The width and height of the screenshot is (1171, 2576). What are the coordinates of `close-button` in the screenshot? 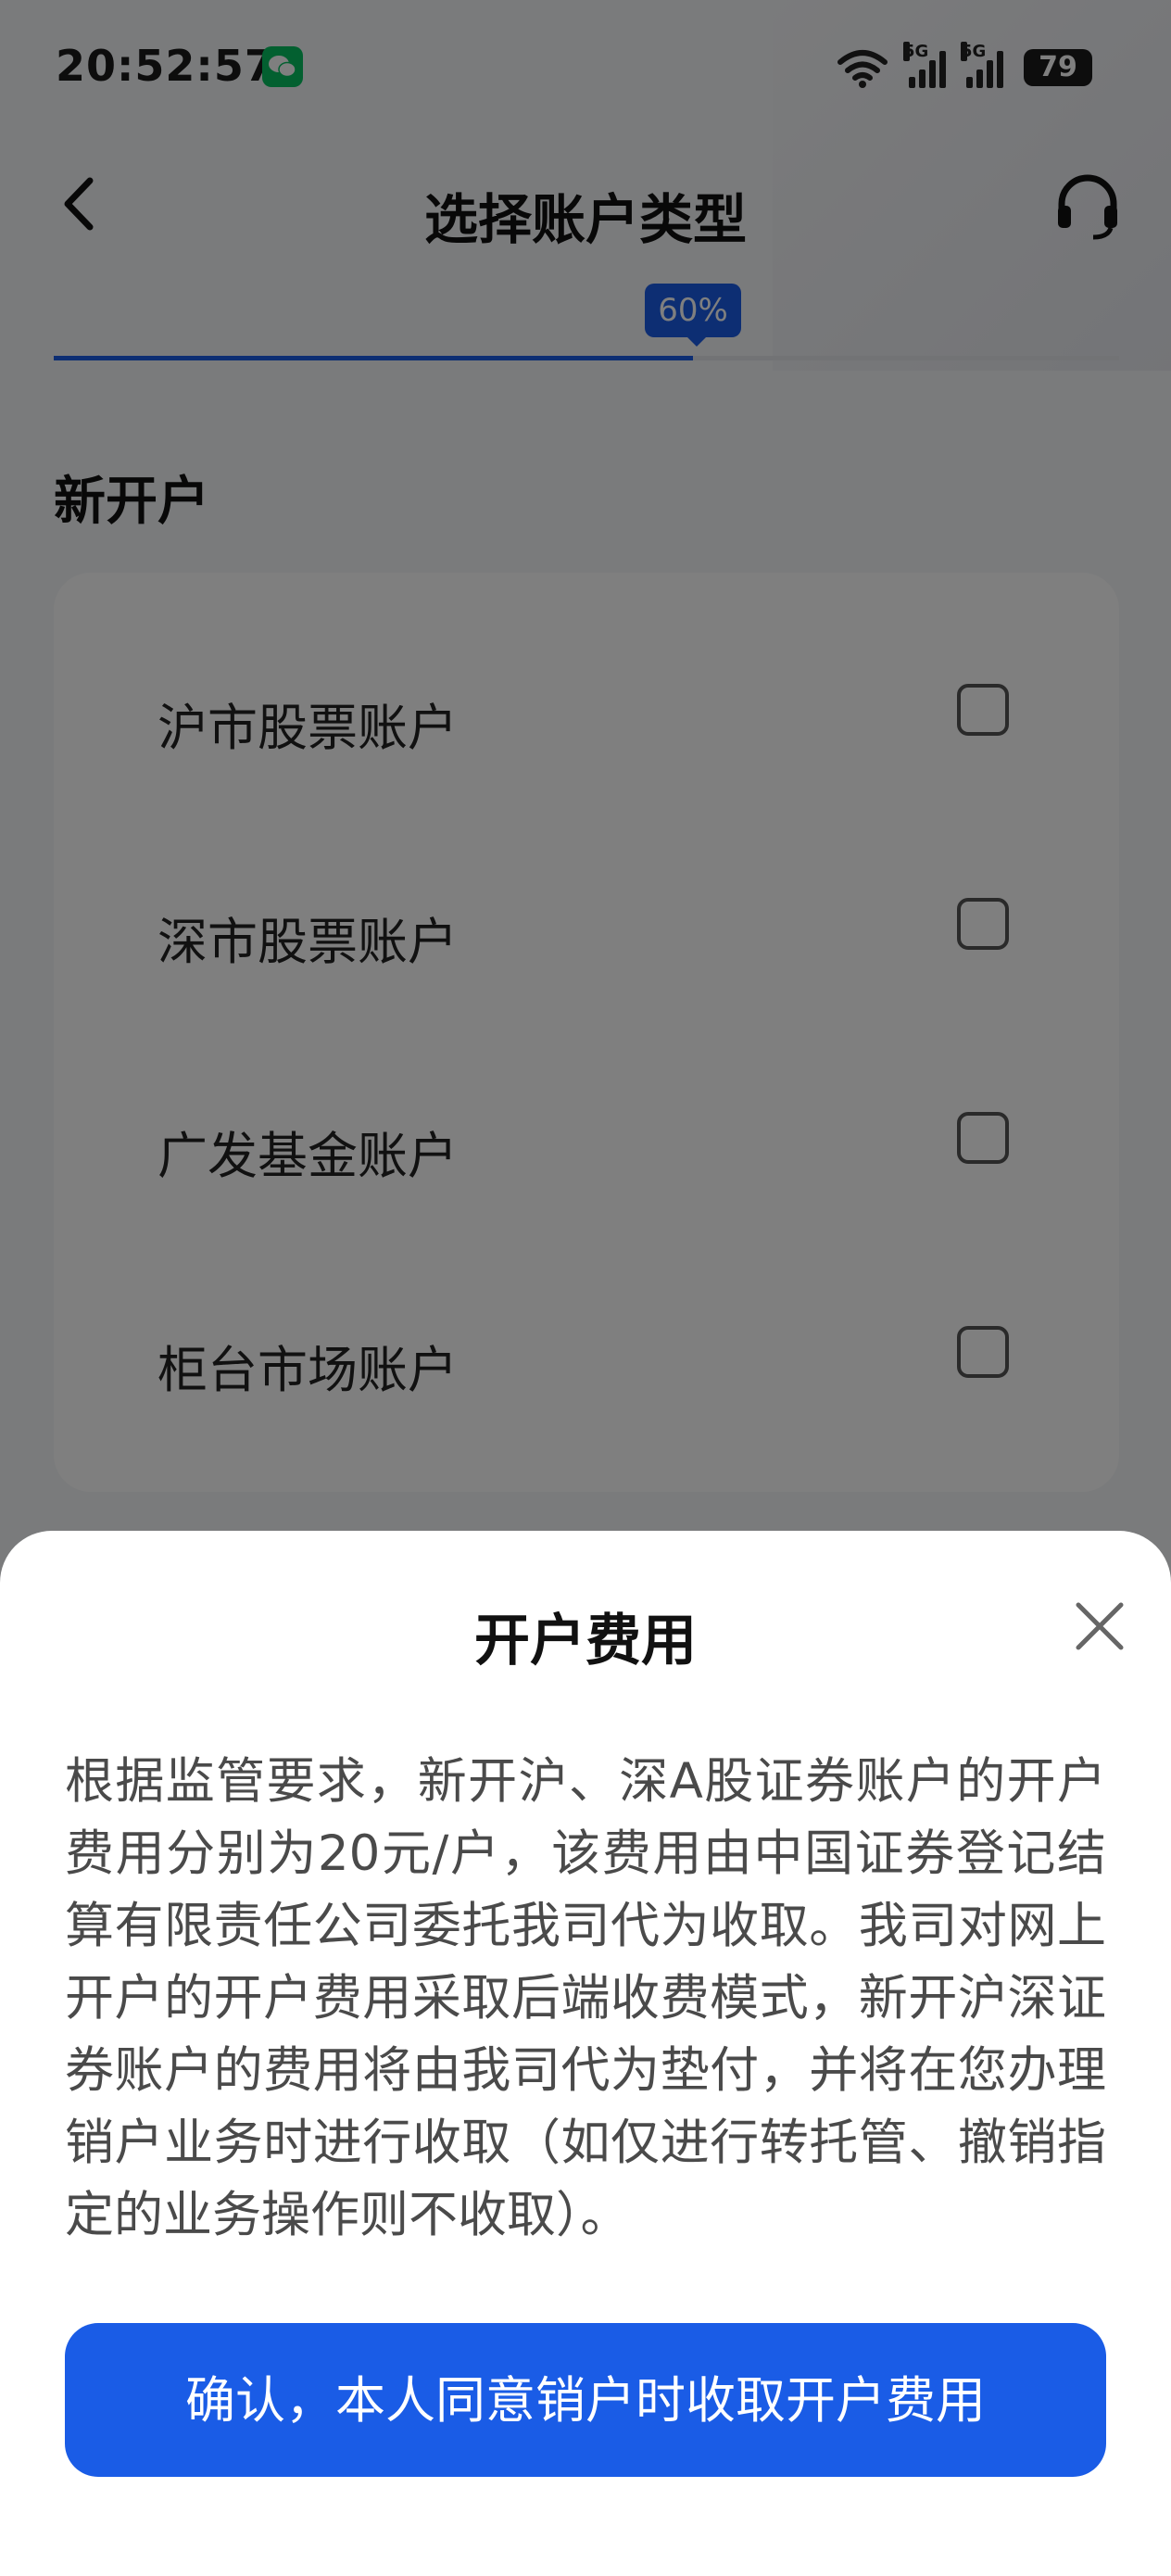 It's located at (1100, 1626).